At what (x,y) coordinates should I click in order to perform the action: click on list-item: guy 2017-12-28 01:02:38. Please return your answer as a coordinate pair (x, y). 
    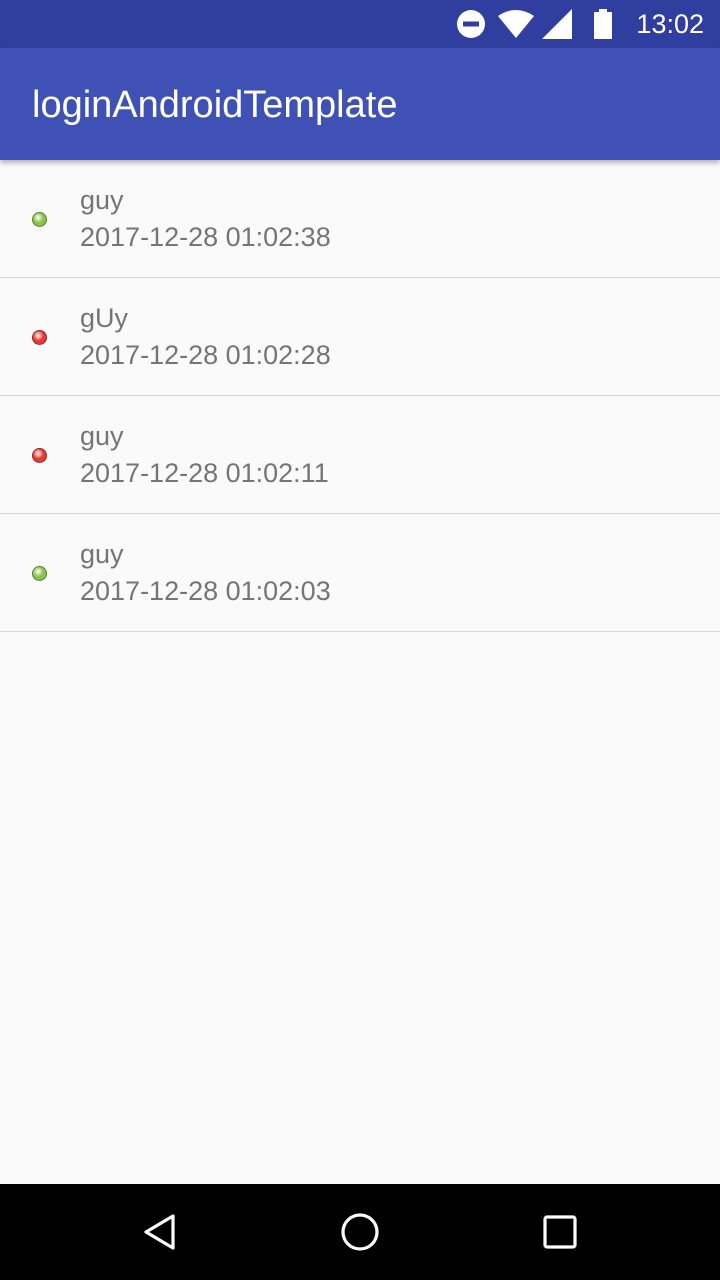
    Looking at the image, I should click on (360, 219).